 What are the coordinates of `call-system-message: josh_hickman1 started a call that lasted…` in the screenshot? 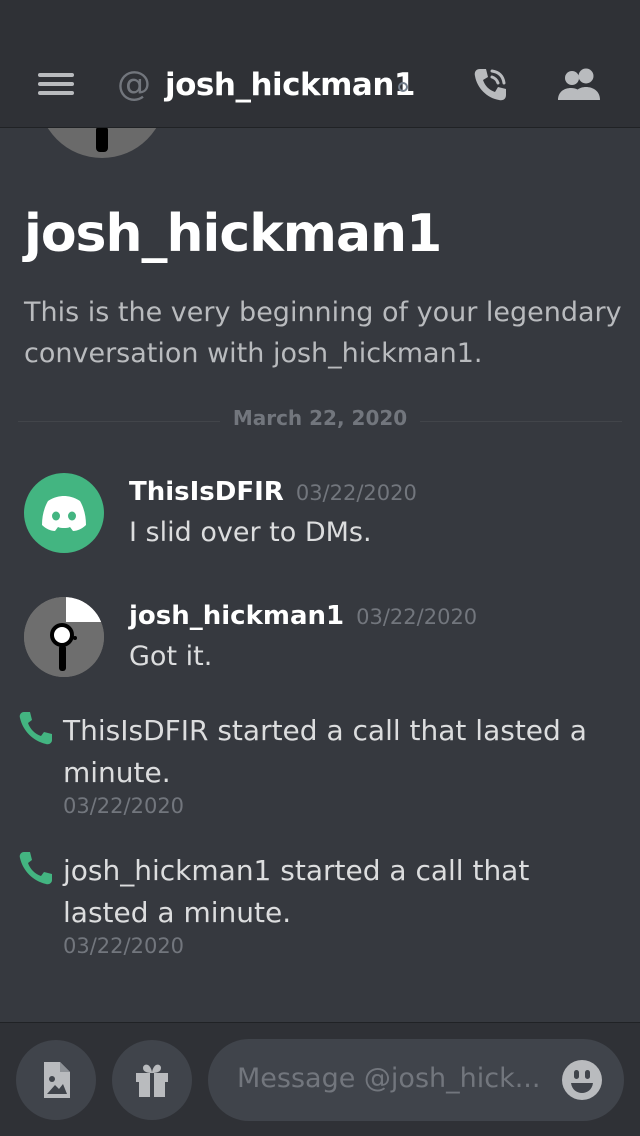 It's located at (320, 907).